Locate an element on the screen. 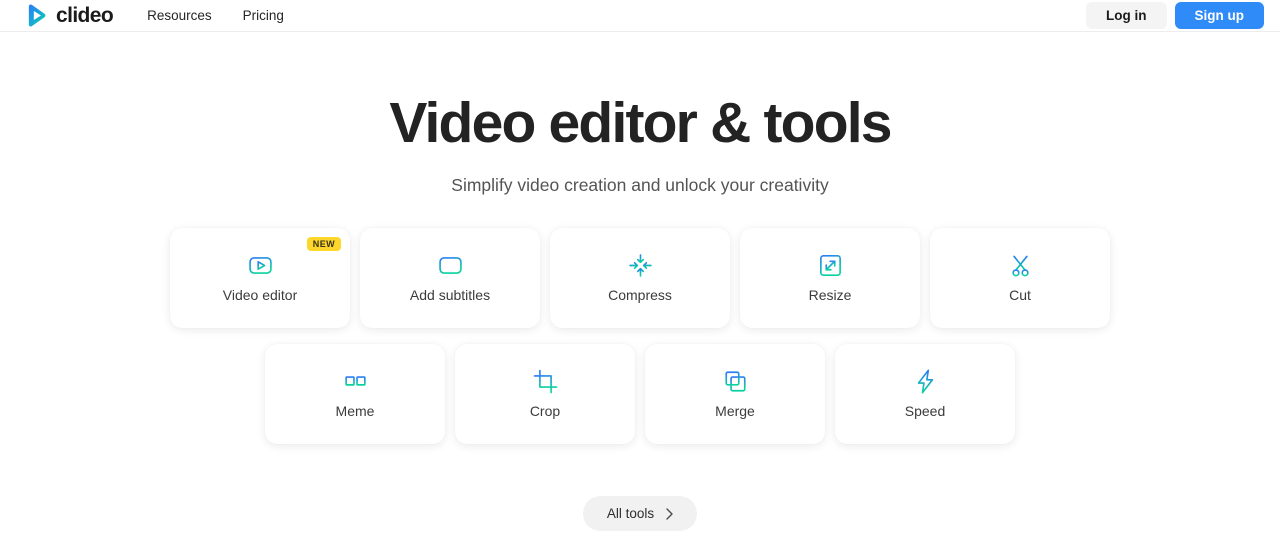 This screenshot has width=1280, height=560. tool-card-meme: Meme is located at coordinates (355, 393).